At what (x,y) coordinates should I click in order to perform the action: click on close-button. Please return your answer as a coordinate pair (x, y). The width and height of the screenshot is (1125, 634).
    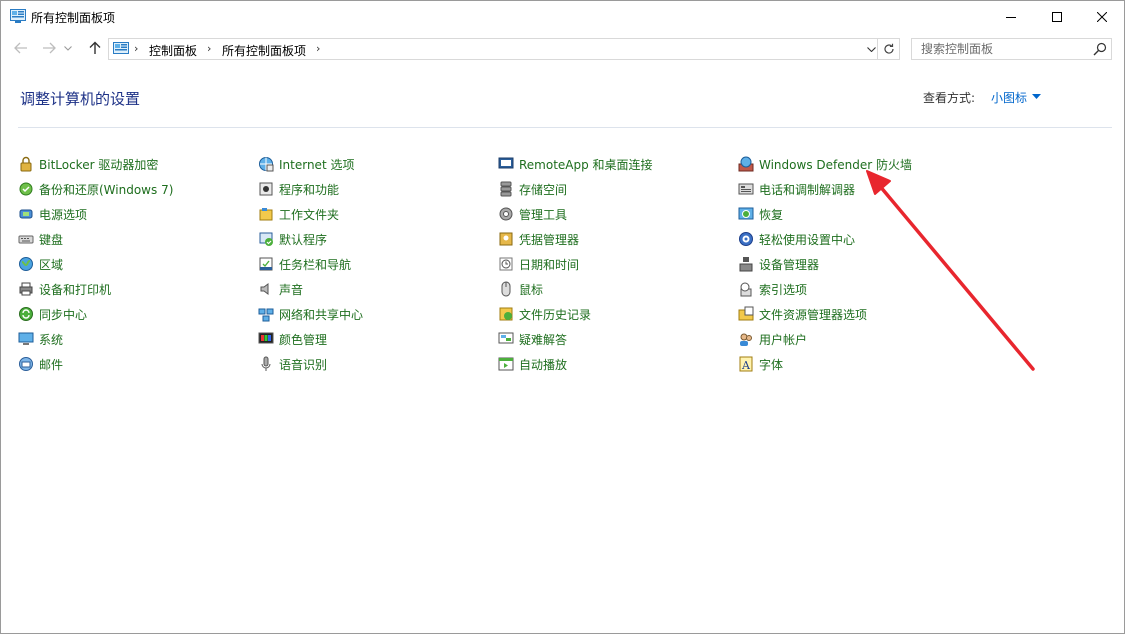
    Looking at the image, I should click on (1102, 16).